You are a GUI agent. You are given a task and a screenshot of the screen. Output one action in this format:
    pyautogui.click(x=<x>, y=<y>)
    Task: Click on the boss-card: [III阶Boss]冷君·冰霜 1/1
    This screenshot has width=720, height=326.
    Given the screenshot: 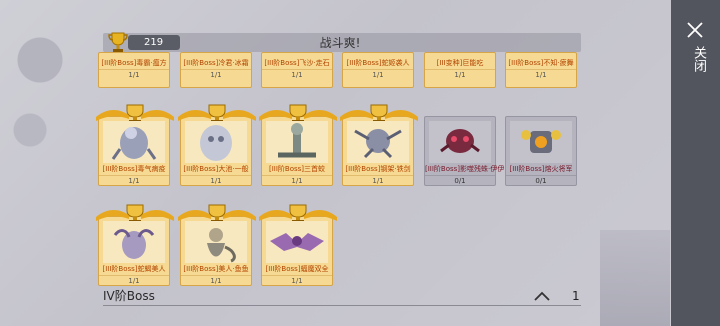 What is the action you would take?
    pyautogui.click(x=216, y=70)
    